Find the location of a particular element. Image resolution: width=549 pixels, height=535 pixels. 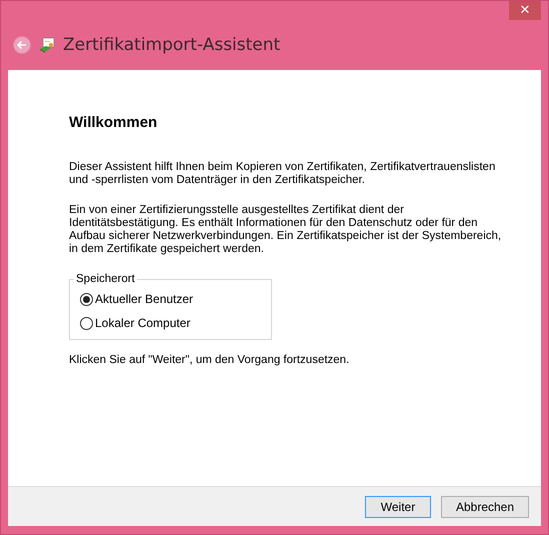

window-title: Zertifikatimport-Assistent is located at coordinates (171, 45).